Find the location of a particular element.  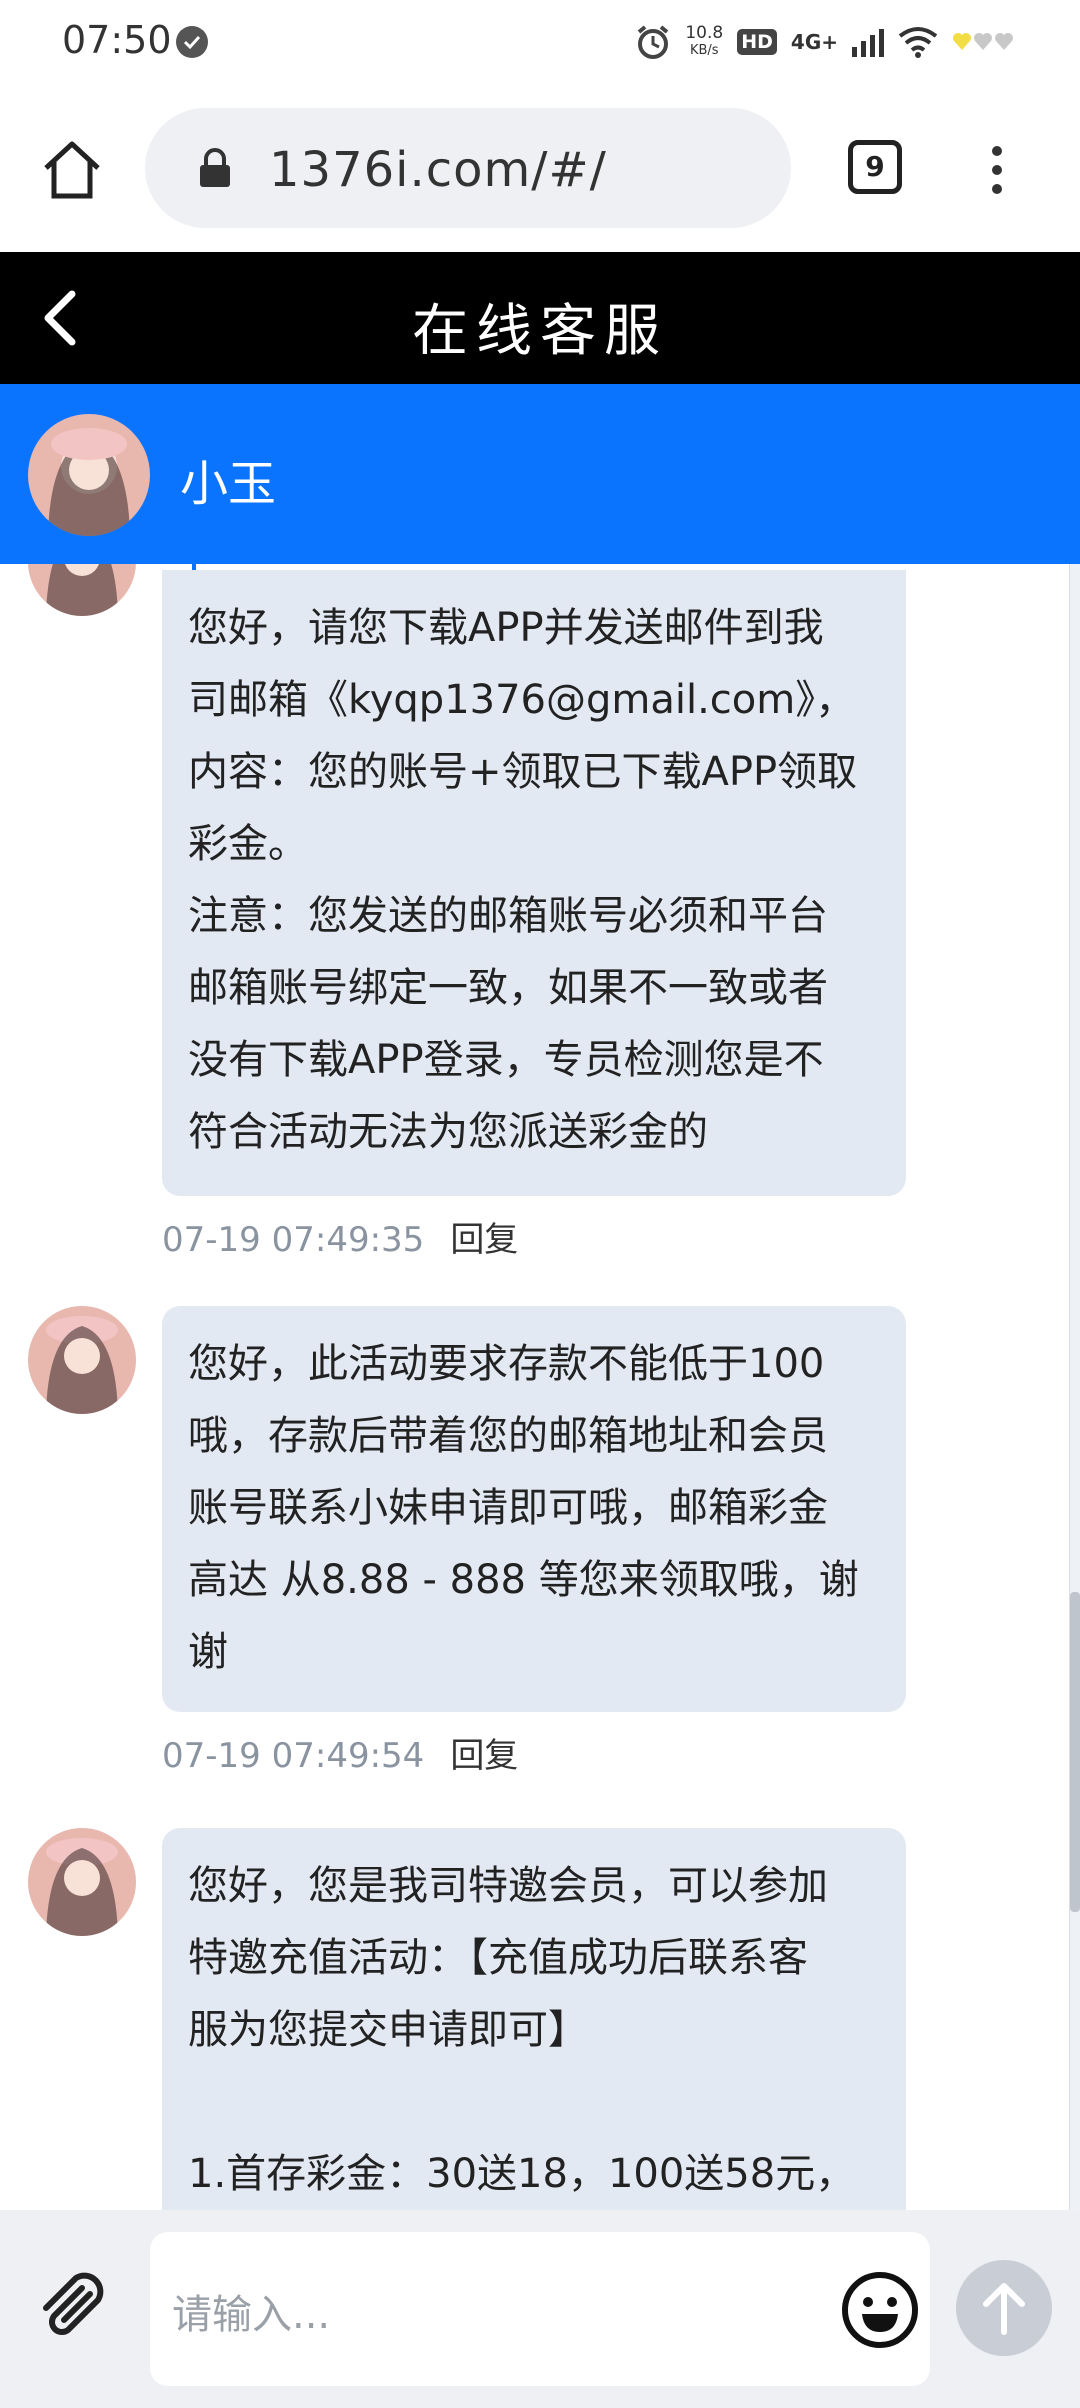

page-title: 在线客服 is located at coordinates (540, 331).